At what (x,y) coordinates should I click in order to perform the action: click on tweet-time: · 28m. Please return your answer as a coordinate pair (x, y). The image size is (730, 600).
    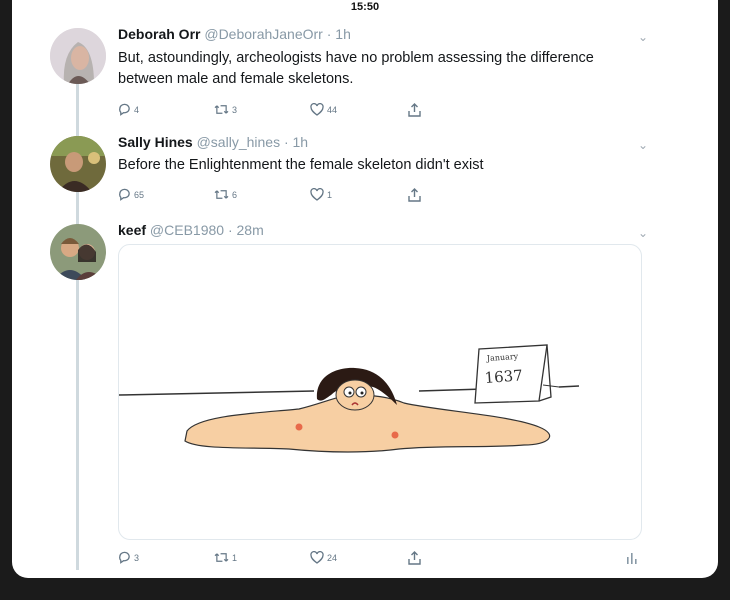
    Looking at the image, I should click on (246, 230).